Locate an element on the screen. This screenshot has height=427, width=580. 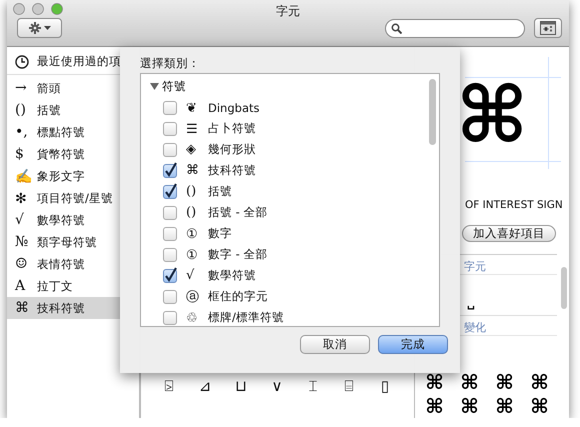
sidebar-item: √ 數學符號 is located at coordinates (63, 220).